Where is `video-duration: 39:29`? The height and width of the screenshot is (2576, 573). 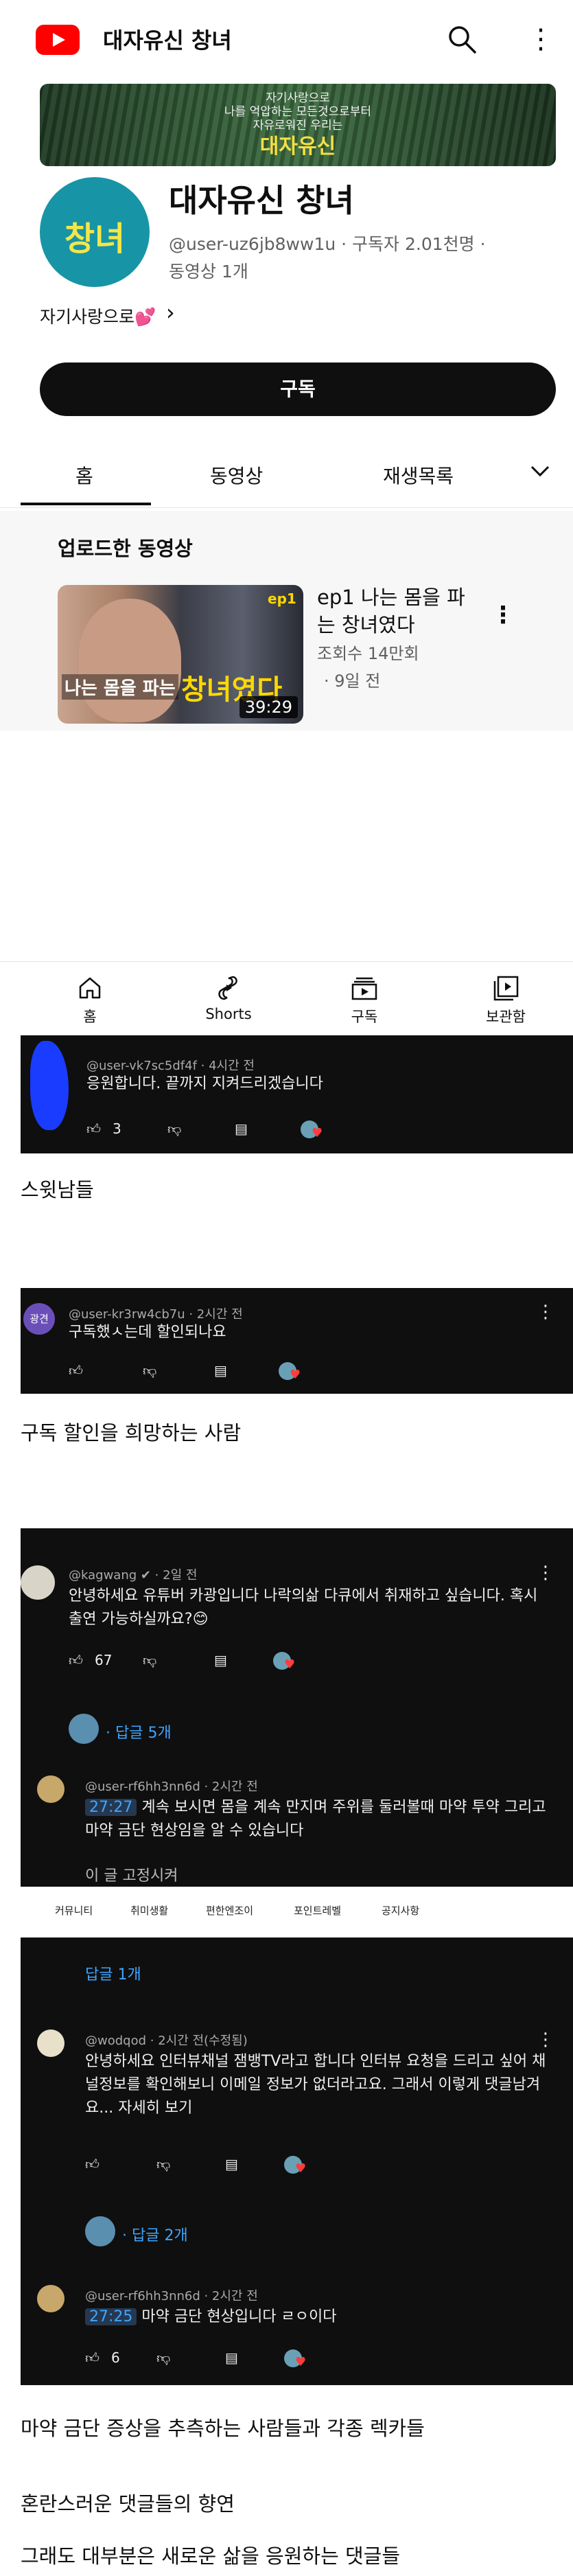 video-duration: 39:29 is located at coordinates (269, 707).